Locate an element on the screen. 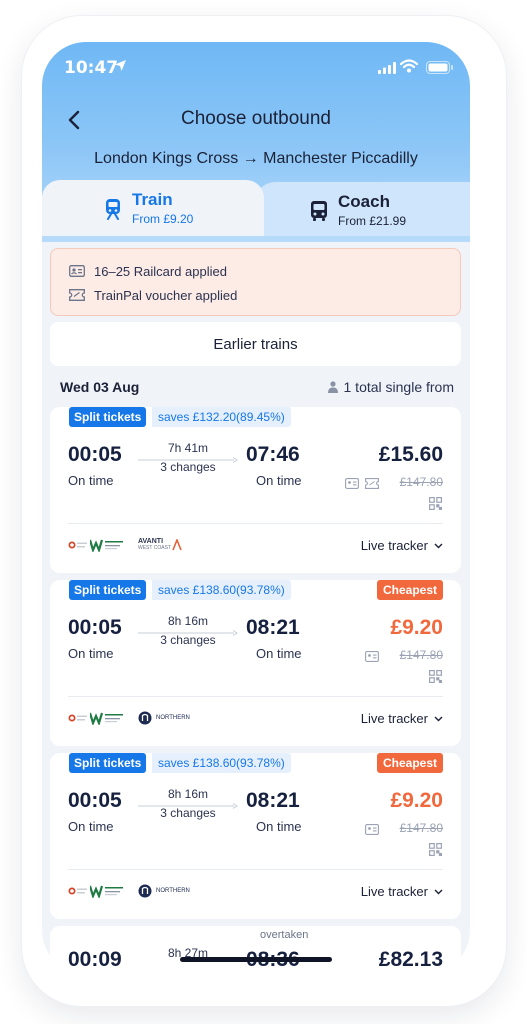  home-indicator is located at coordinates (256, 959).